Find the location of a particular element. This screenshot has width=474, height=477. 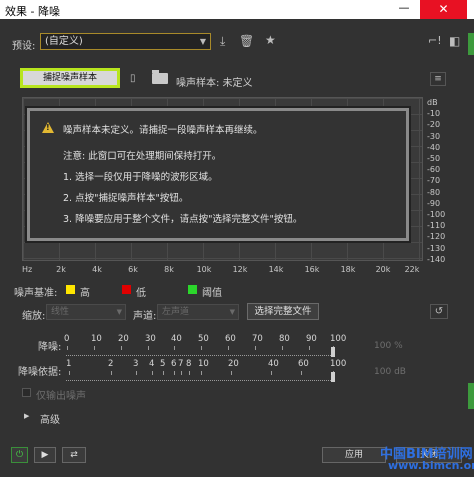

x-tick-label: 12k is located at coordinates (240, 269).